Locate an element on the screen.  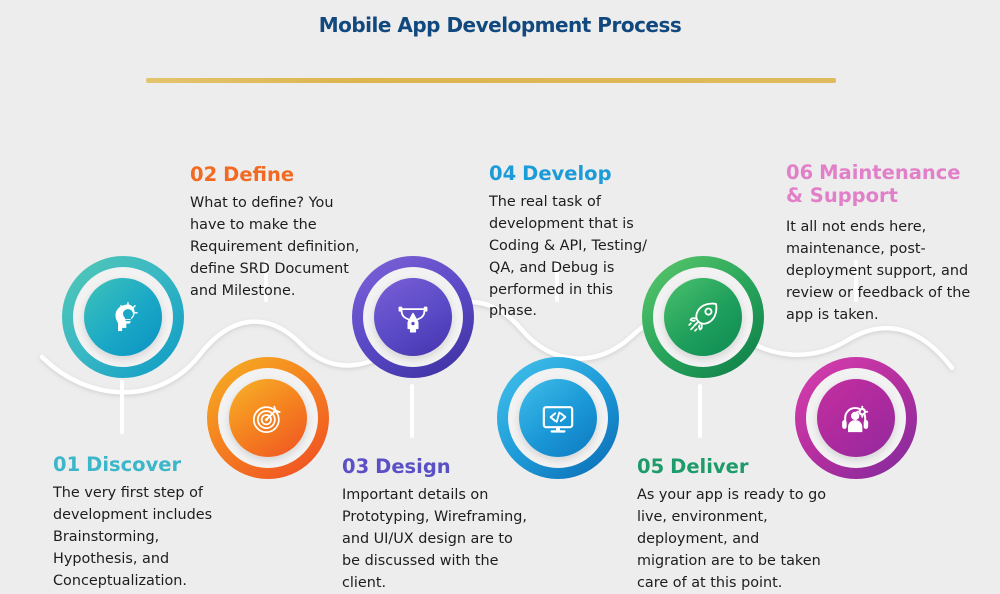
step-number-02: 02 is located at coordinates (204, 174).